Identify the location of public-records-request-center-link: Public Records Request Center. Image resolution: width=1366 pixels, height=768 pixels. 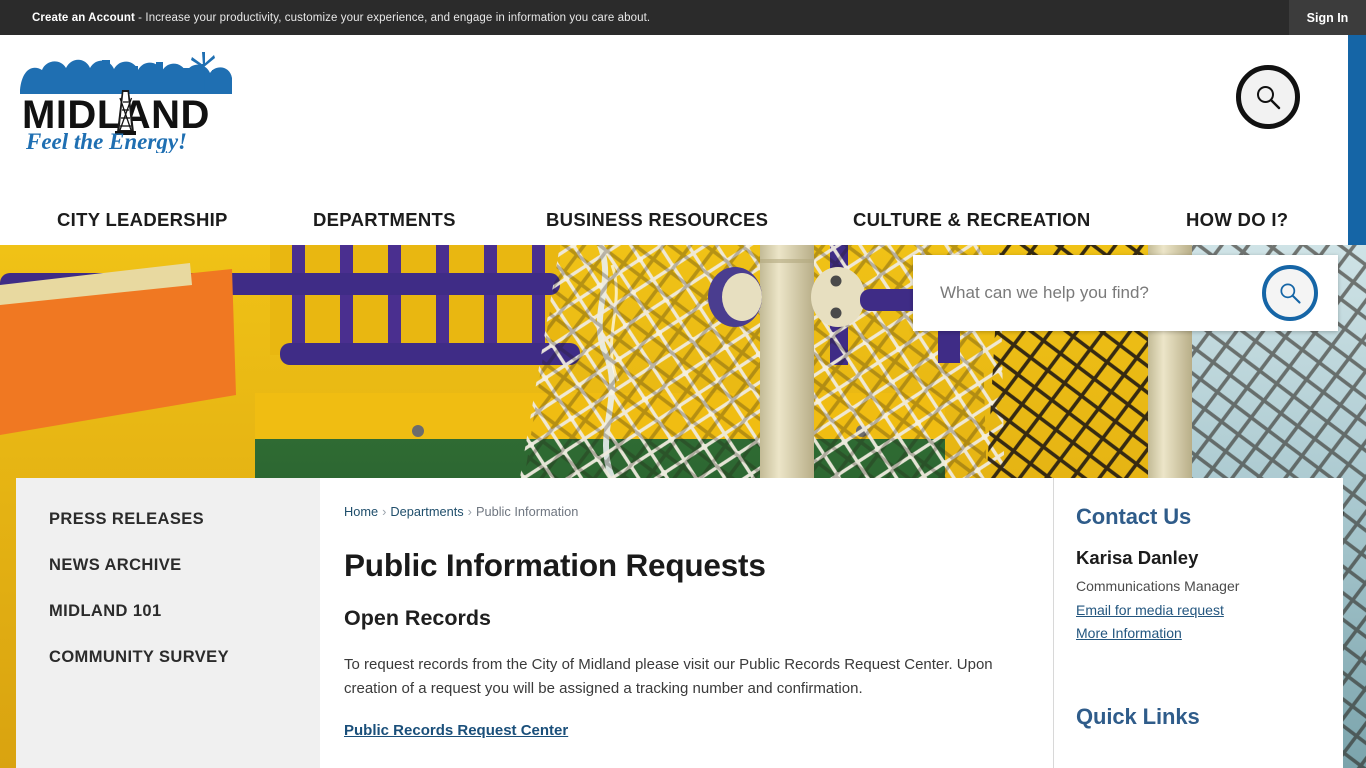
(456, 730).